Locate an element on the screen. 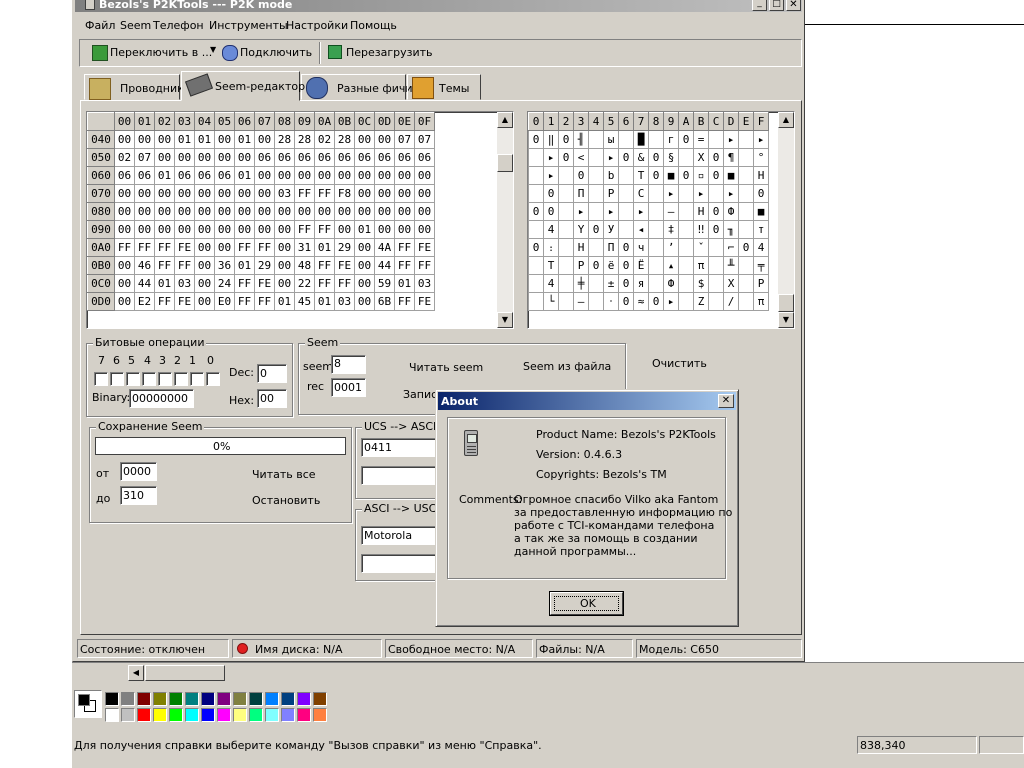 This screenshot has height=768, width=1024. ascii-cell: ╪ is located at coordinates (581, 283).